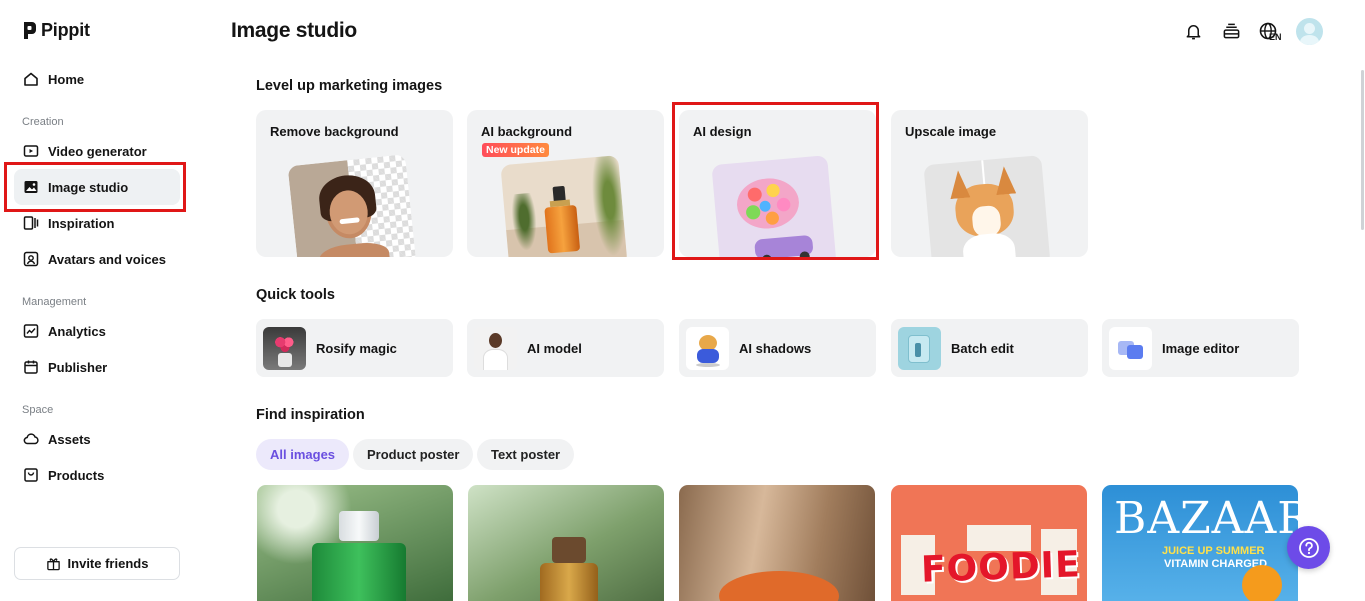 The height and width of the screenshot is (601, 1365). I want to click on tool-batch-edit: Batch edit, so click(989, 348).